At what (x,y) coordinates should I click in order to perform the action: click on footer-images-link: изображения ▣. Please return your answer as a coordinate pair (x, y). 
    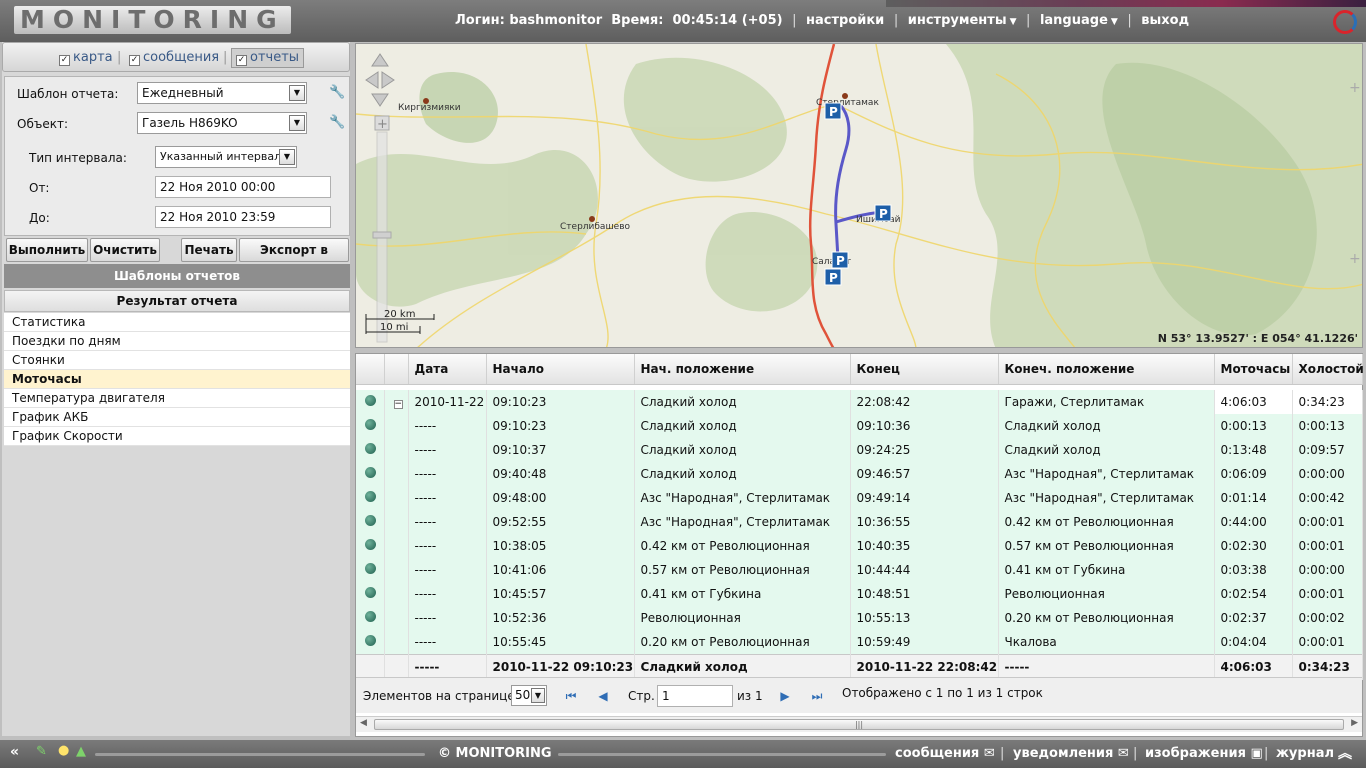
    Looking at the image, I should click on (1204, 753).